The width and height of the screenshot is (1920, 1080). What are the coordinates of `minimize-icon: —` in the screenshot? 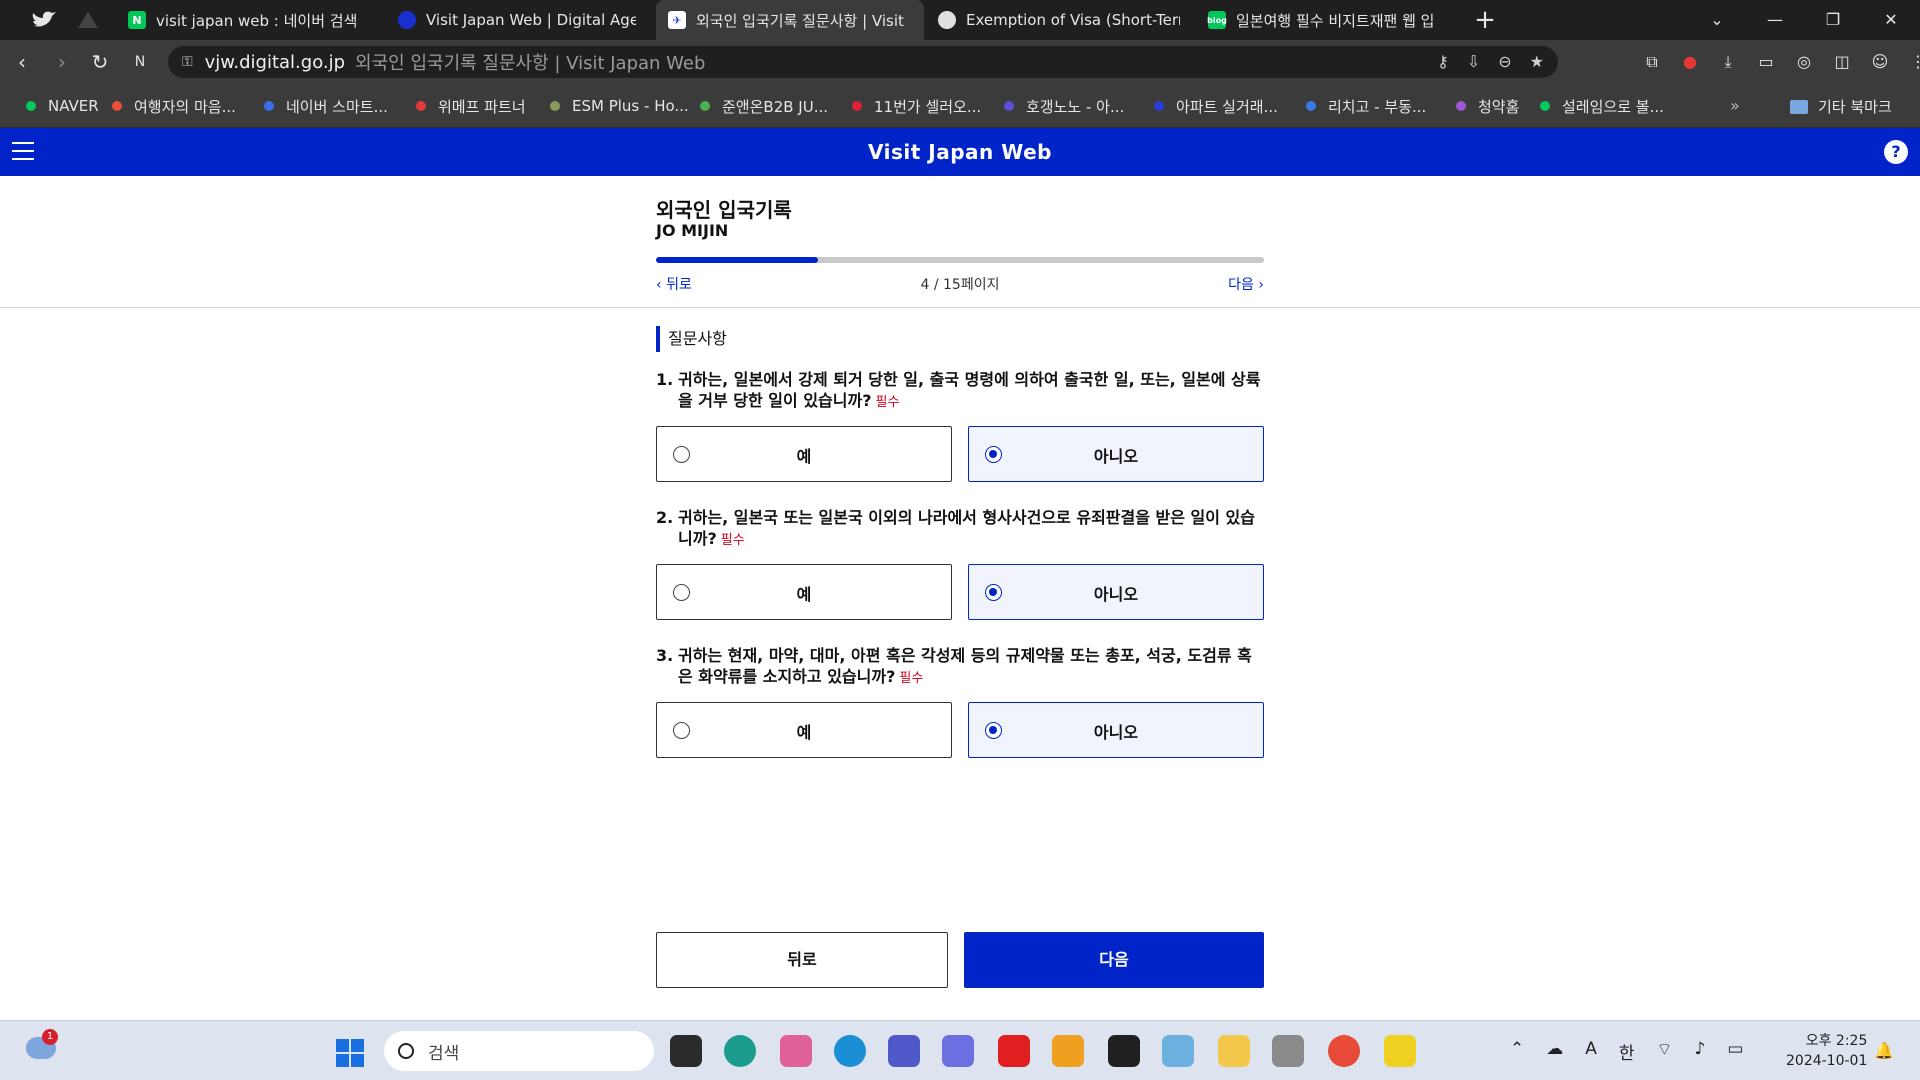 It's located at (1775, 20).